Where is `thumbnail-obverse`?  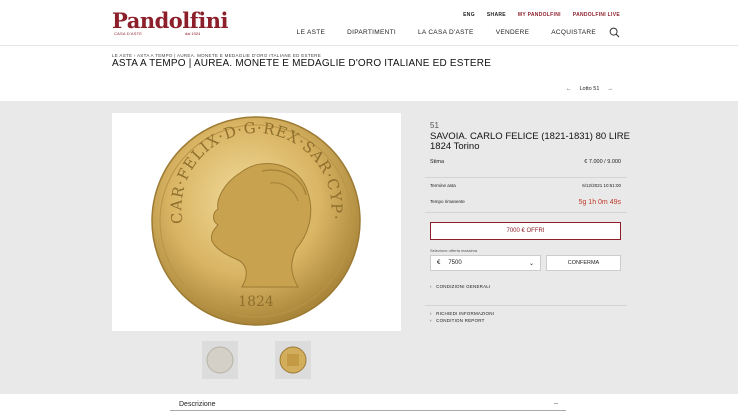
thumbnail-obverse is located at coordinates (220, 360).